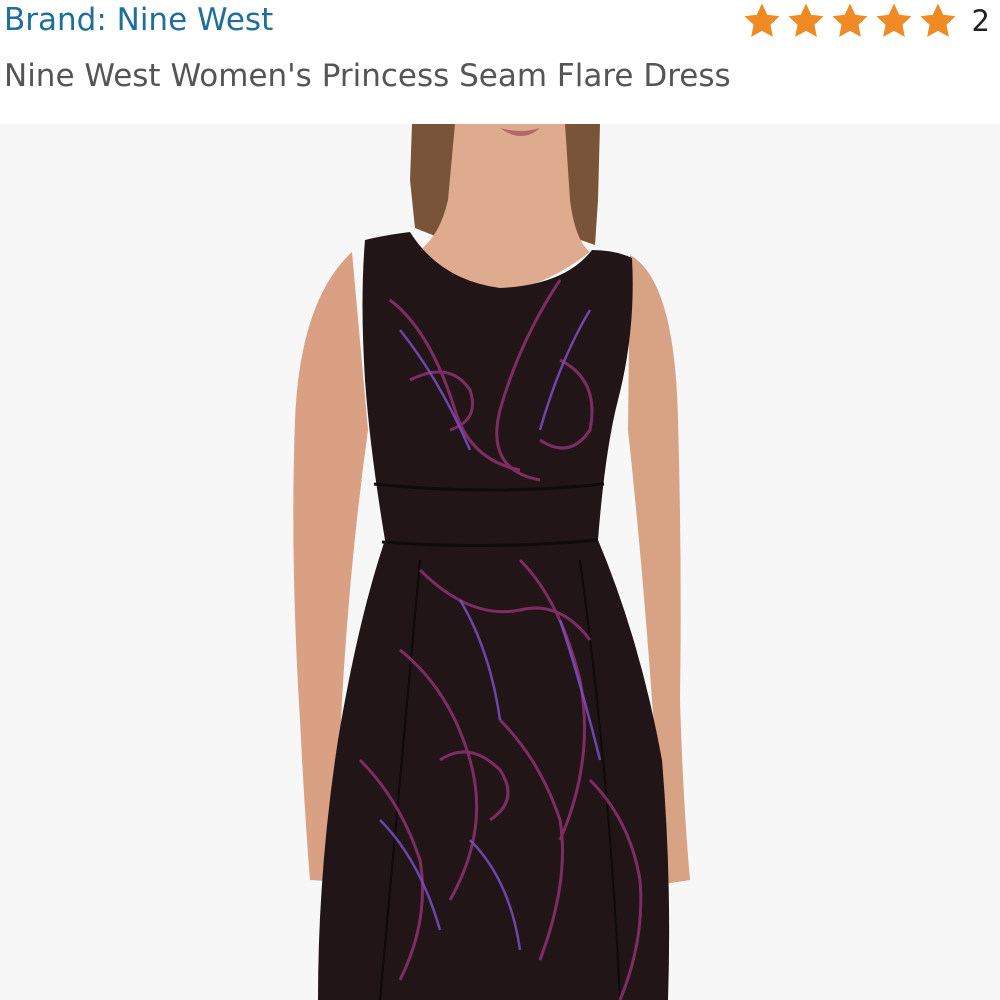 This screenshot has height=1000, width=1000. Describe the element at coordinates (981, 21) in the screenshot. I see `rating-count: 2` at that location.